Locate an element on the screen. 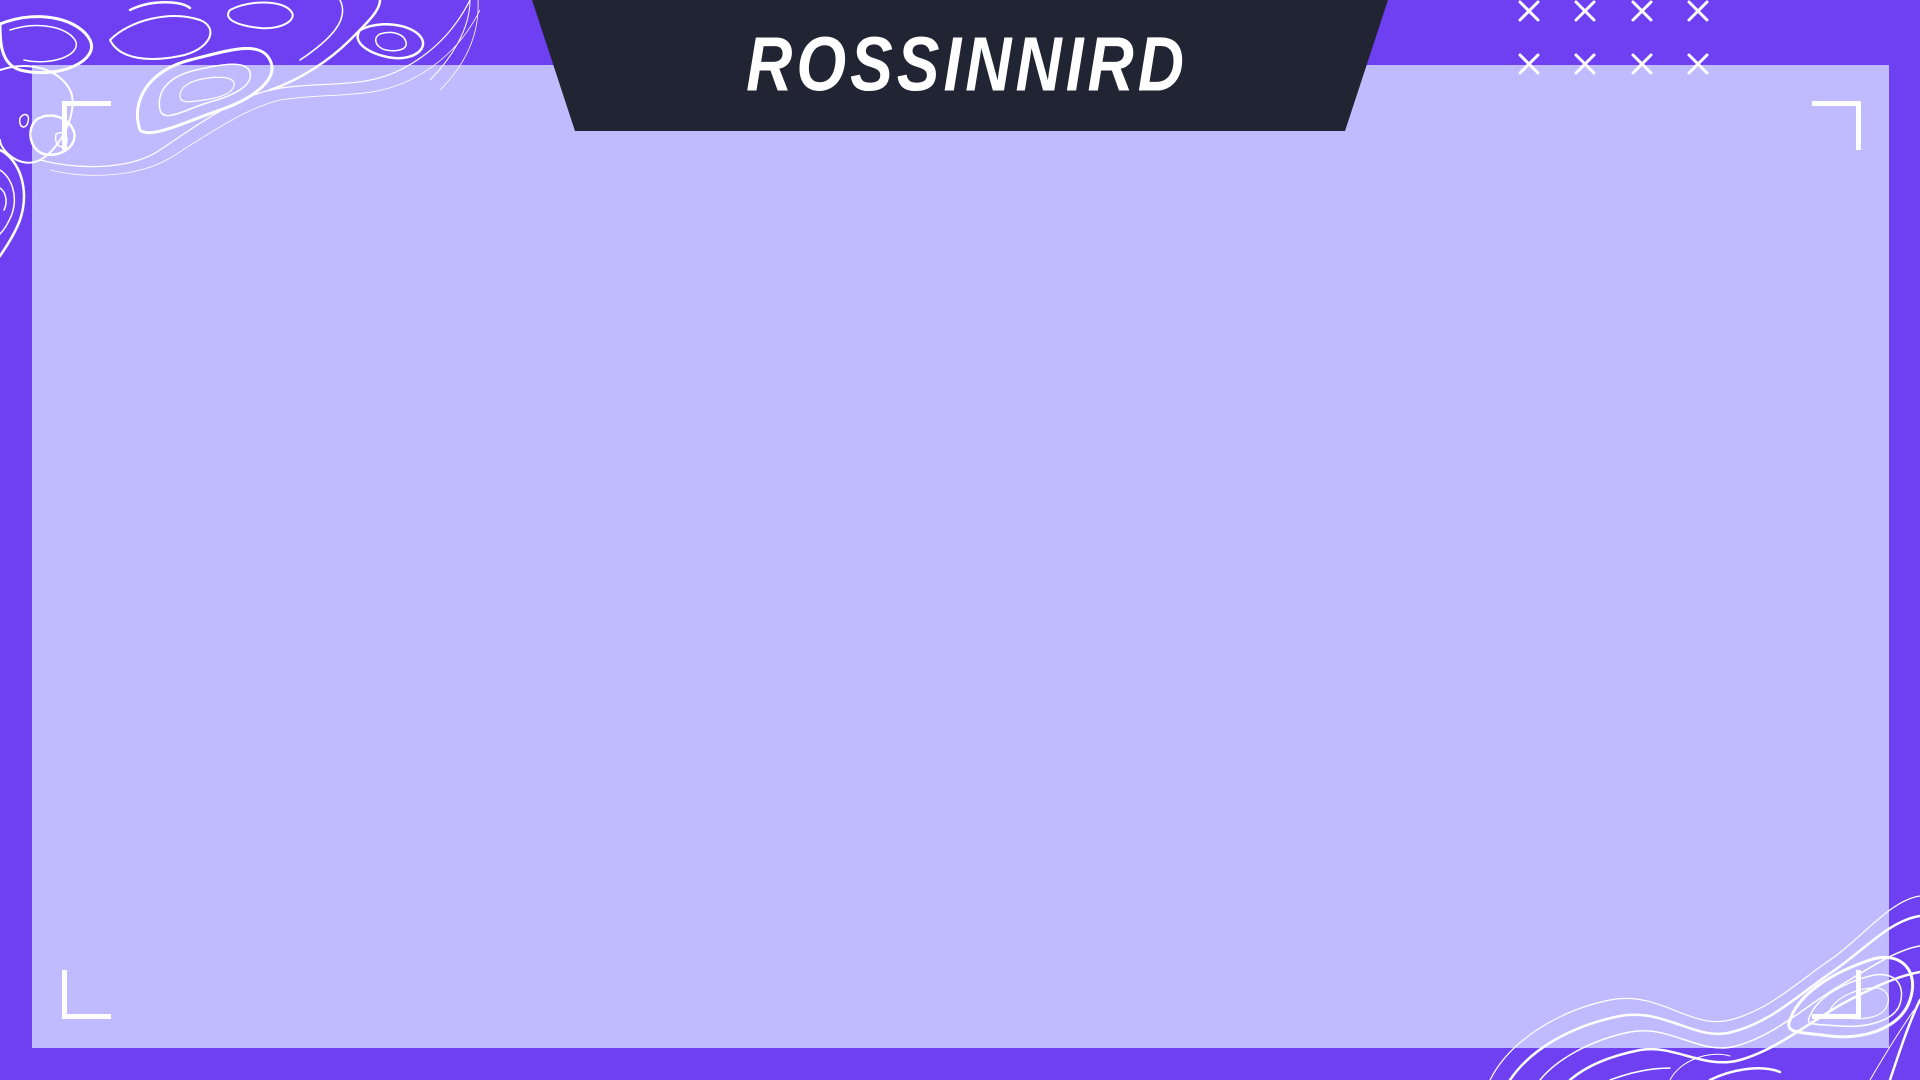 The height and width of the screenshot is (1080, 1920). corner-bracket-icon-top-right is located at coordinates (1836, 125).